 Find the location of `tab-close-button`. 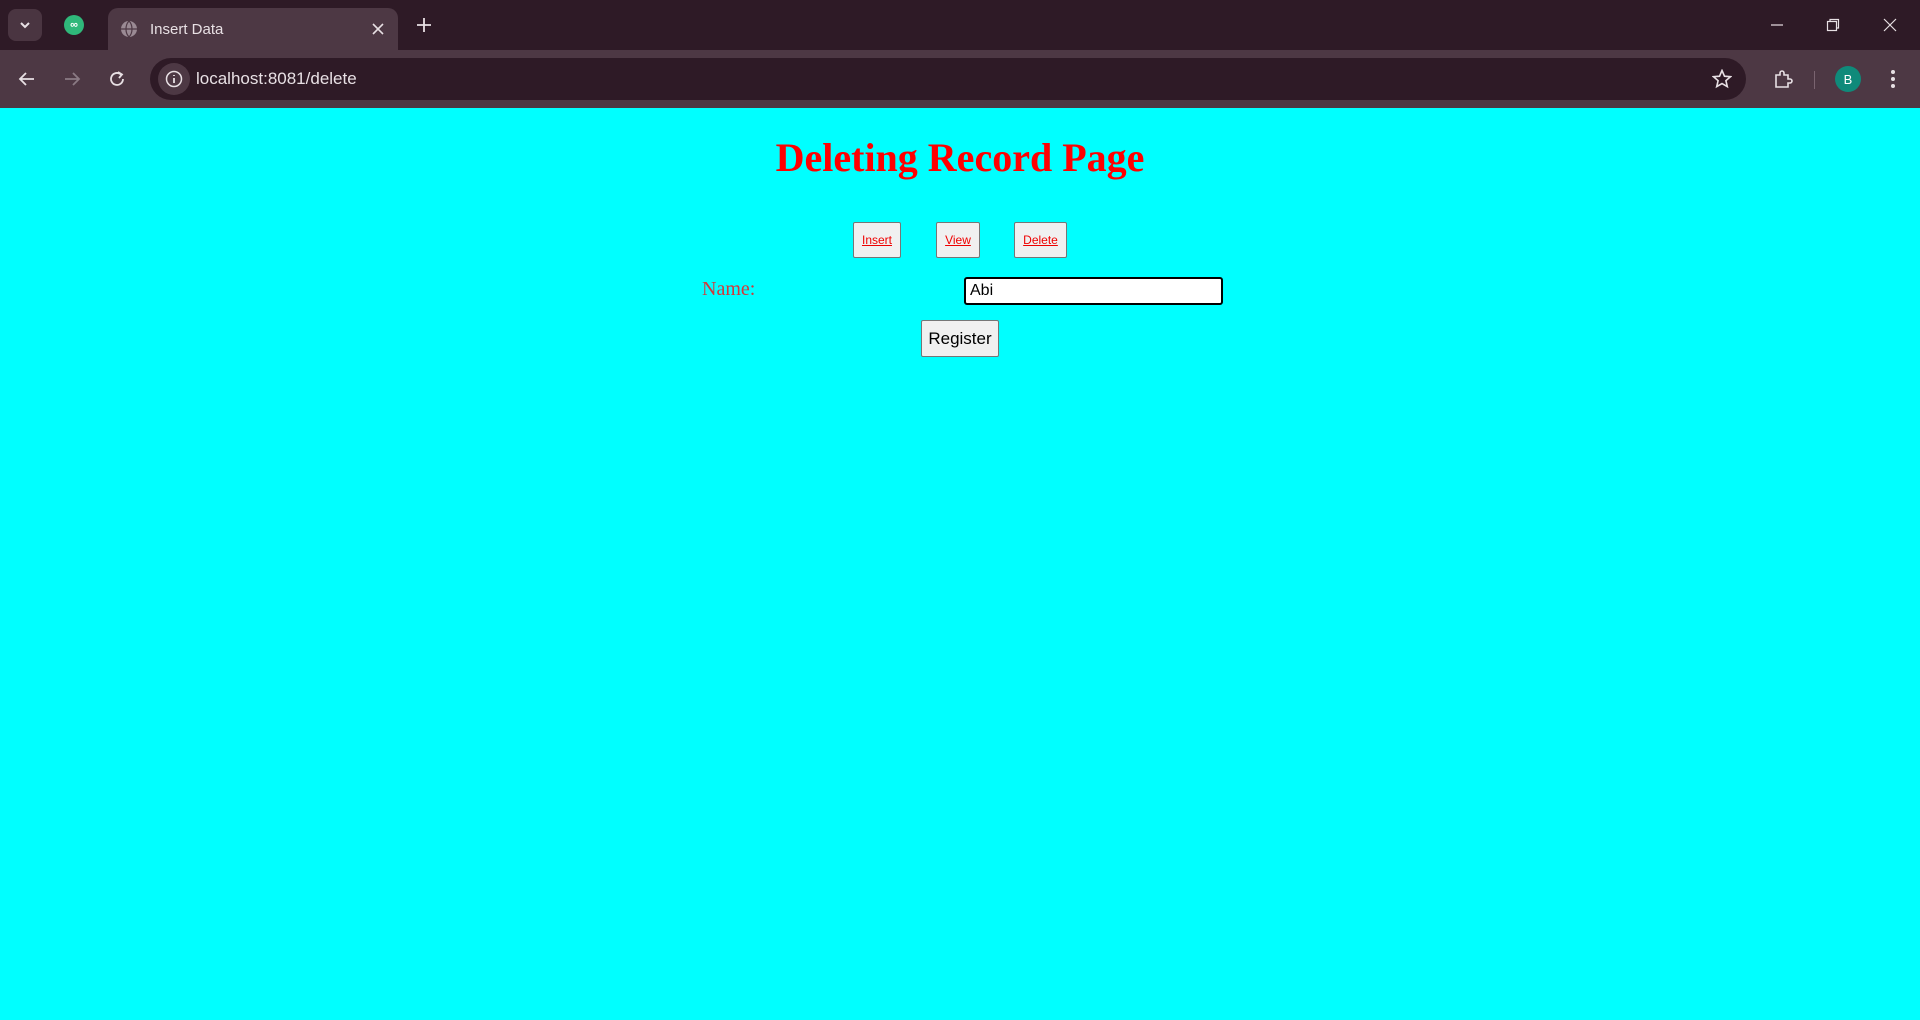

tab-close-button is located at coordinates (378, 29).